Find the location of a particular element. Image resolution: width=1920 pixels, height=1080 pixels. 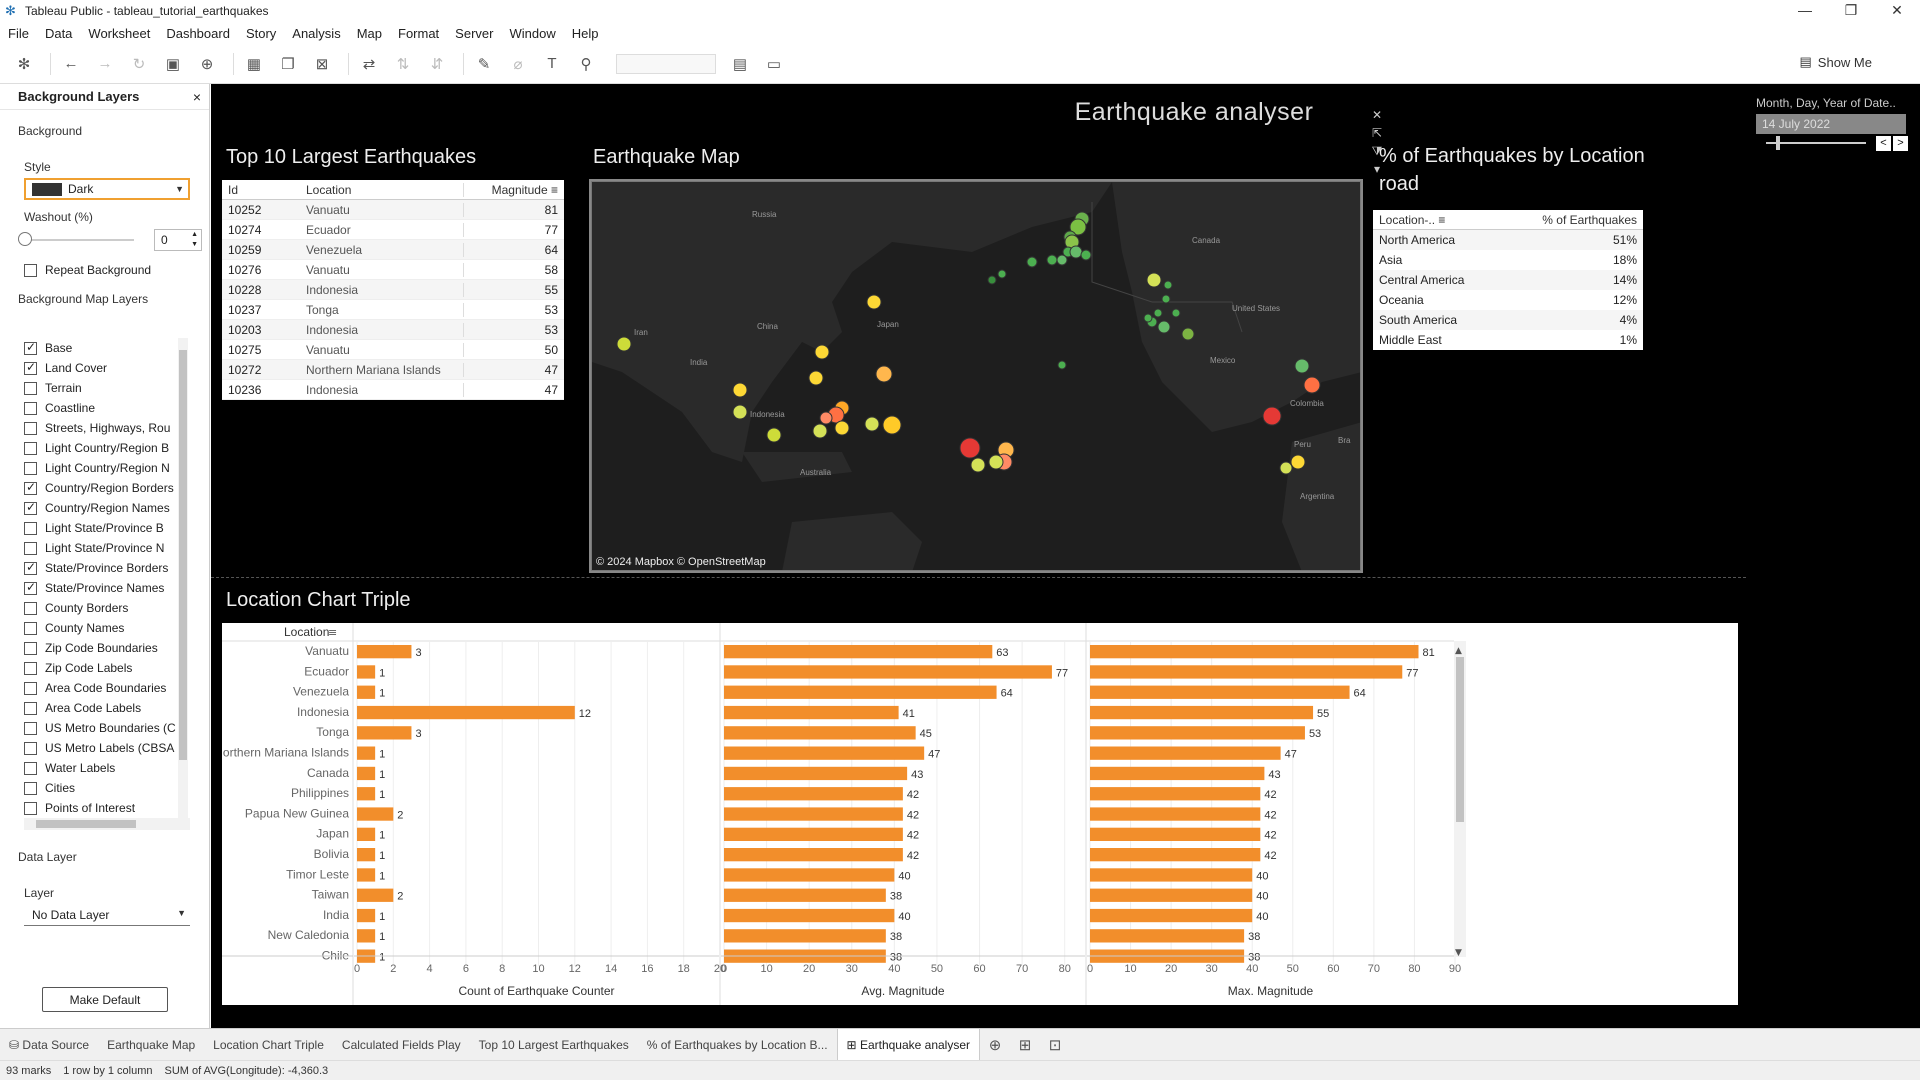

sort-icon: ≡ is located at coordinates (1441, 220).